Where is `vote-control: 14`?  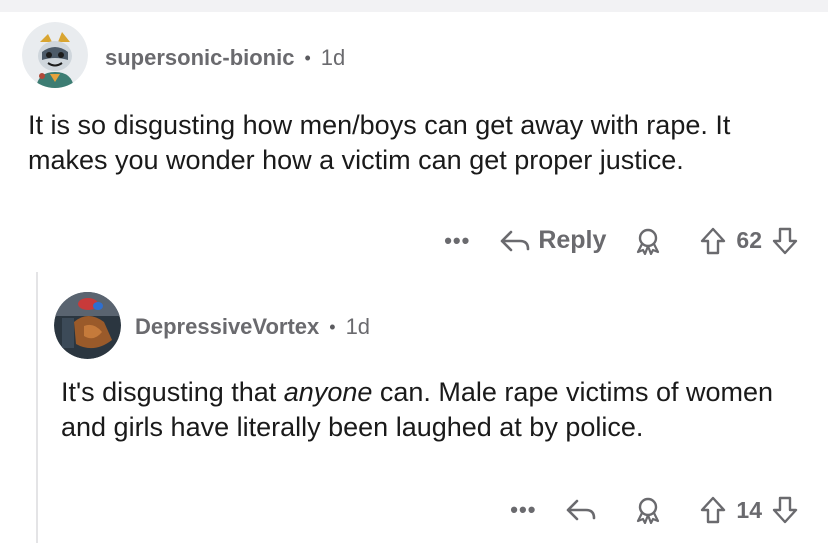 vote-control: 14 is located at coordinates (749, 510).